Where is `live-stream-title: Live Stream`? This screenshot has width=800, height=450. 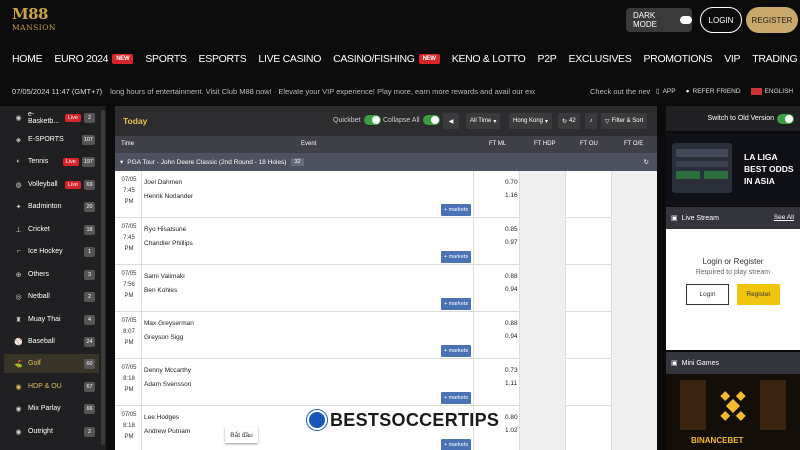 live-stream-title: Live Stream is located at coordinates (700, 218).